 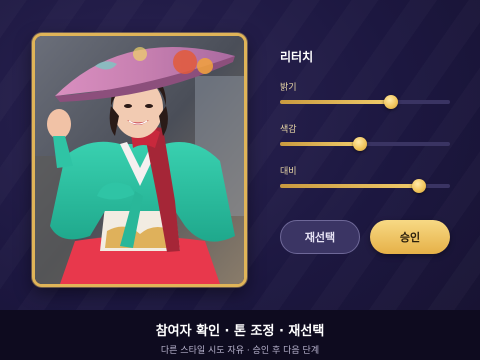 What do you see at coordinates (359, 144) in the screenshot?
I see `color-thumb` at bounding box center [359, 144].